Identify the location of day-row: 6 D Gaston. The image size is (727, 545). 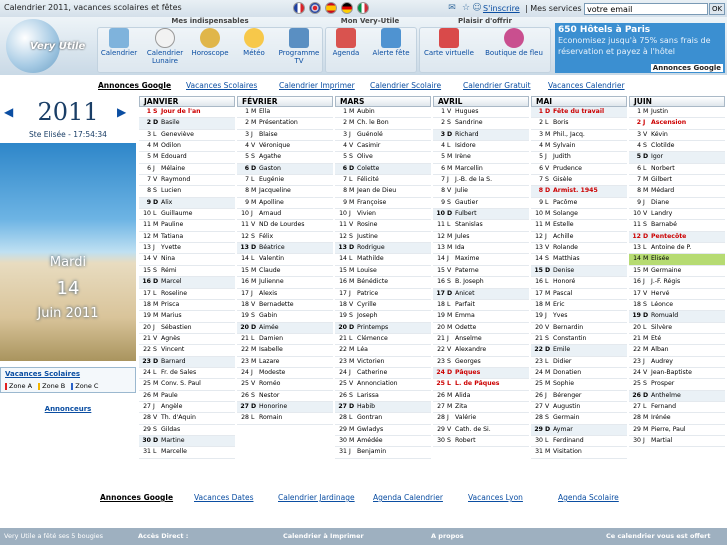
(285, 169).